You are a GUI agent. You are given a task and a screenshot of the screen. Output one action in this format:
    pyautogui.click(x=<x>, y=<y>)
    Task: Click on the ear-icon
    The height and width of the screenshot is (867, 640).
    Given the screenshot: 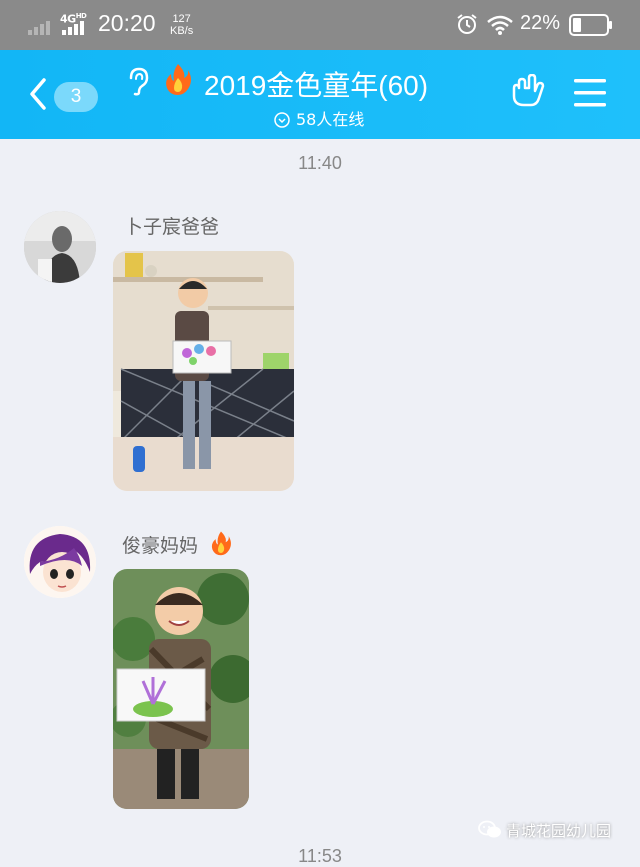 What is the action you would take?
    pyautogui.click(x=138, y=81)
    